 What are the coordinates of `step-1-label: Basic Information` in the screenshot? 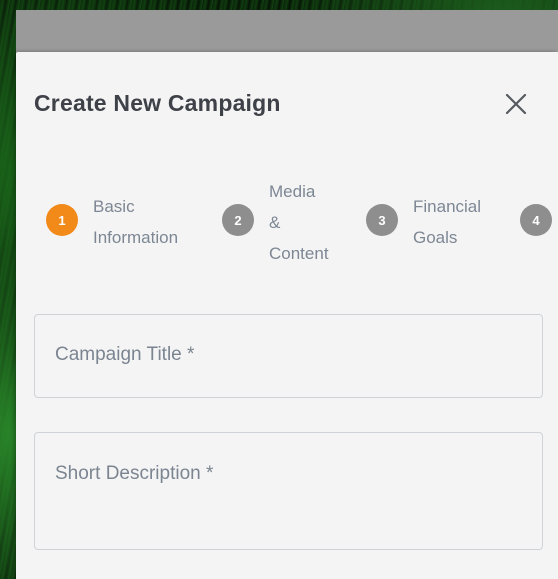 It's located at (135, 222).